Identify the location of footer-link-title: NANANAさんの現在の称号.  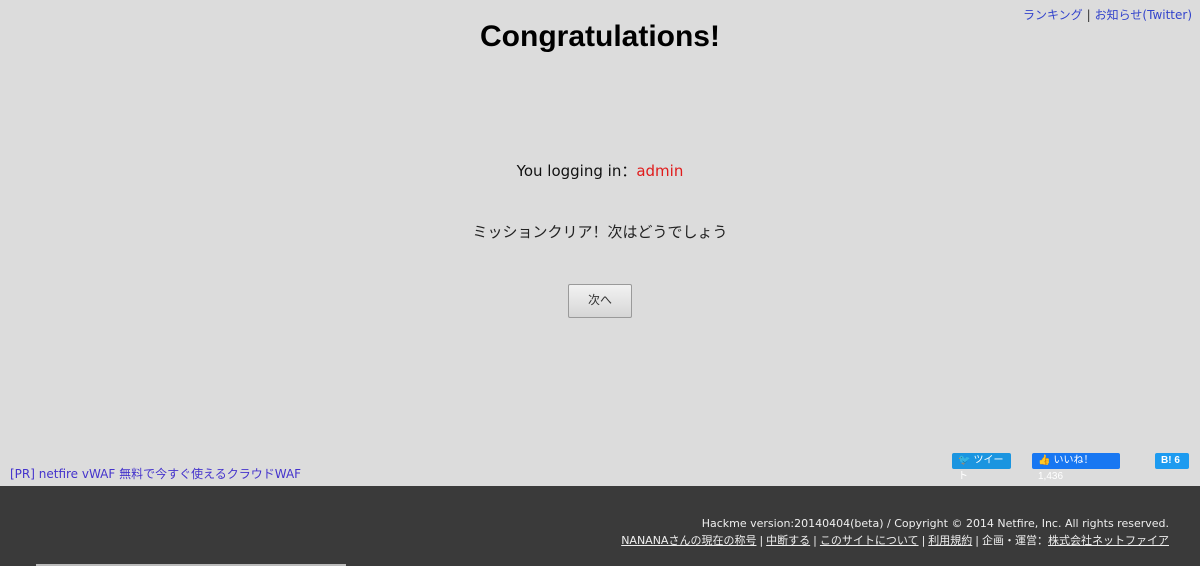
(688, 540).